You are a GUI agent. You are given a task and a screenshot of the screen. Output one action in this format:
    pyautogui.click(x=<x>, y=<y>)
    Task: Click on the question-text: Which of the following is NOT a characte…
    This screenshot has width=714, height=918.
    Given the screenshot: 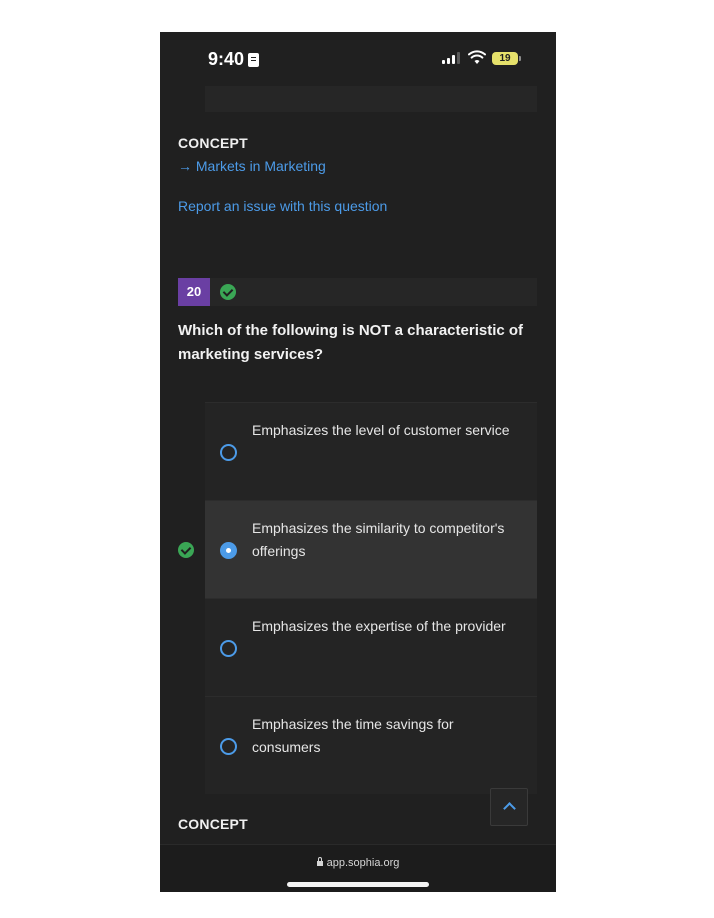 What is the action you would take?
    pyautogui.click(x=351, y=342)
    